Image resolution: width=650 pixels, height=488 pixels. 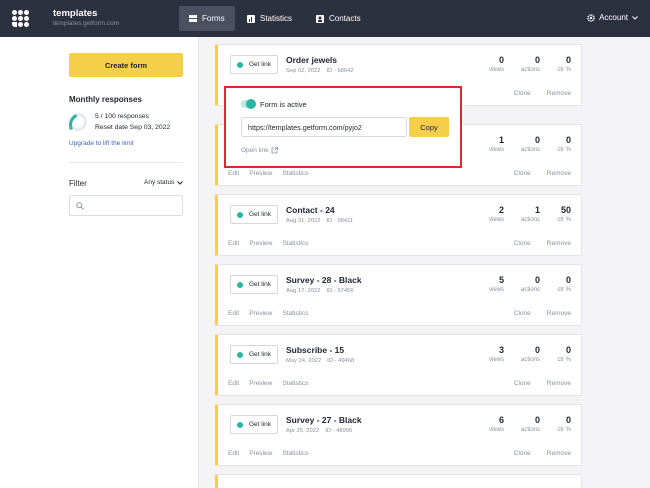 I want to click on views-stat: 3 views, so click(x=484, y=354).